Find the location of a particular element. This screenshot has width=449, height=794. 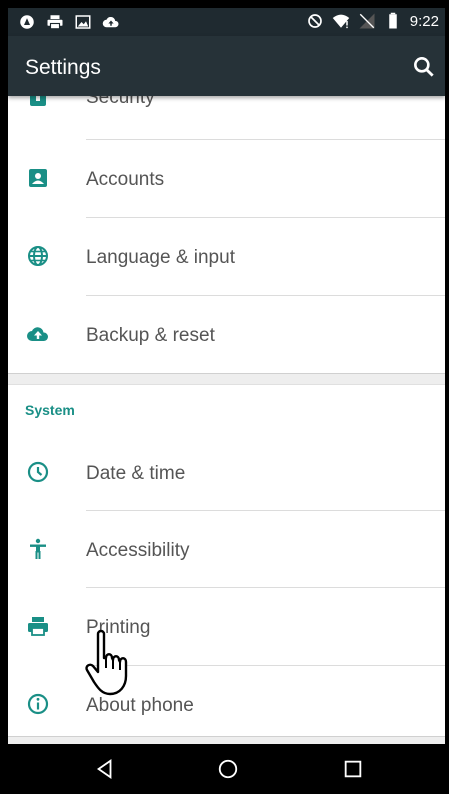

app-bar: Settings is located at coordinates (226, 66).